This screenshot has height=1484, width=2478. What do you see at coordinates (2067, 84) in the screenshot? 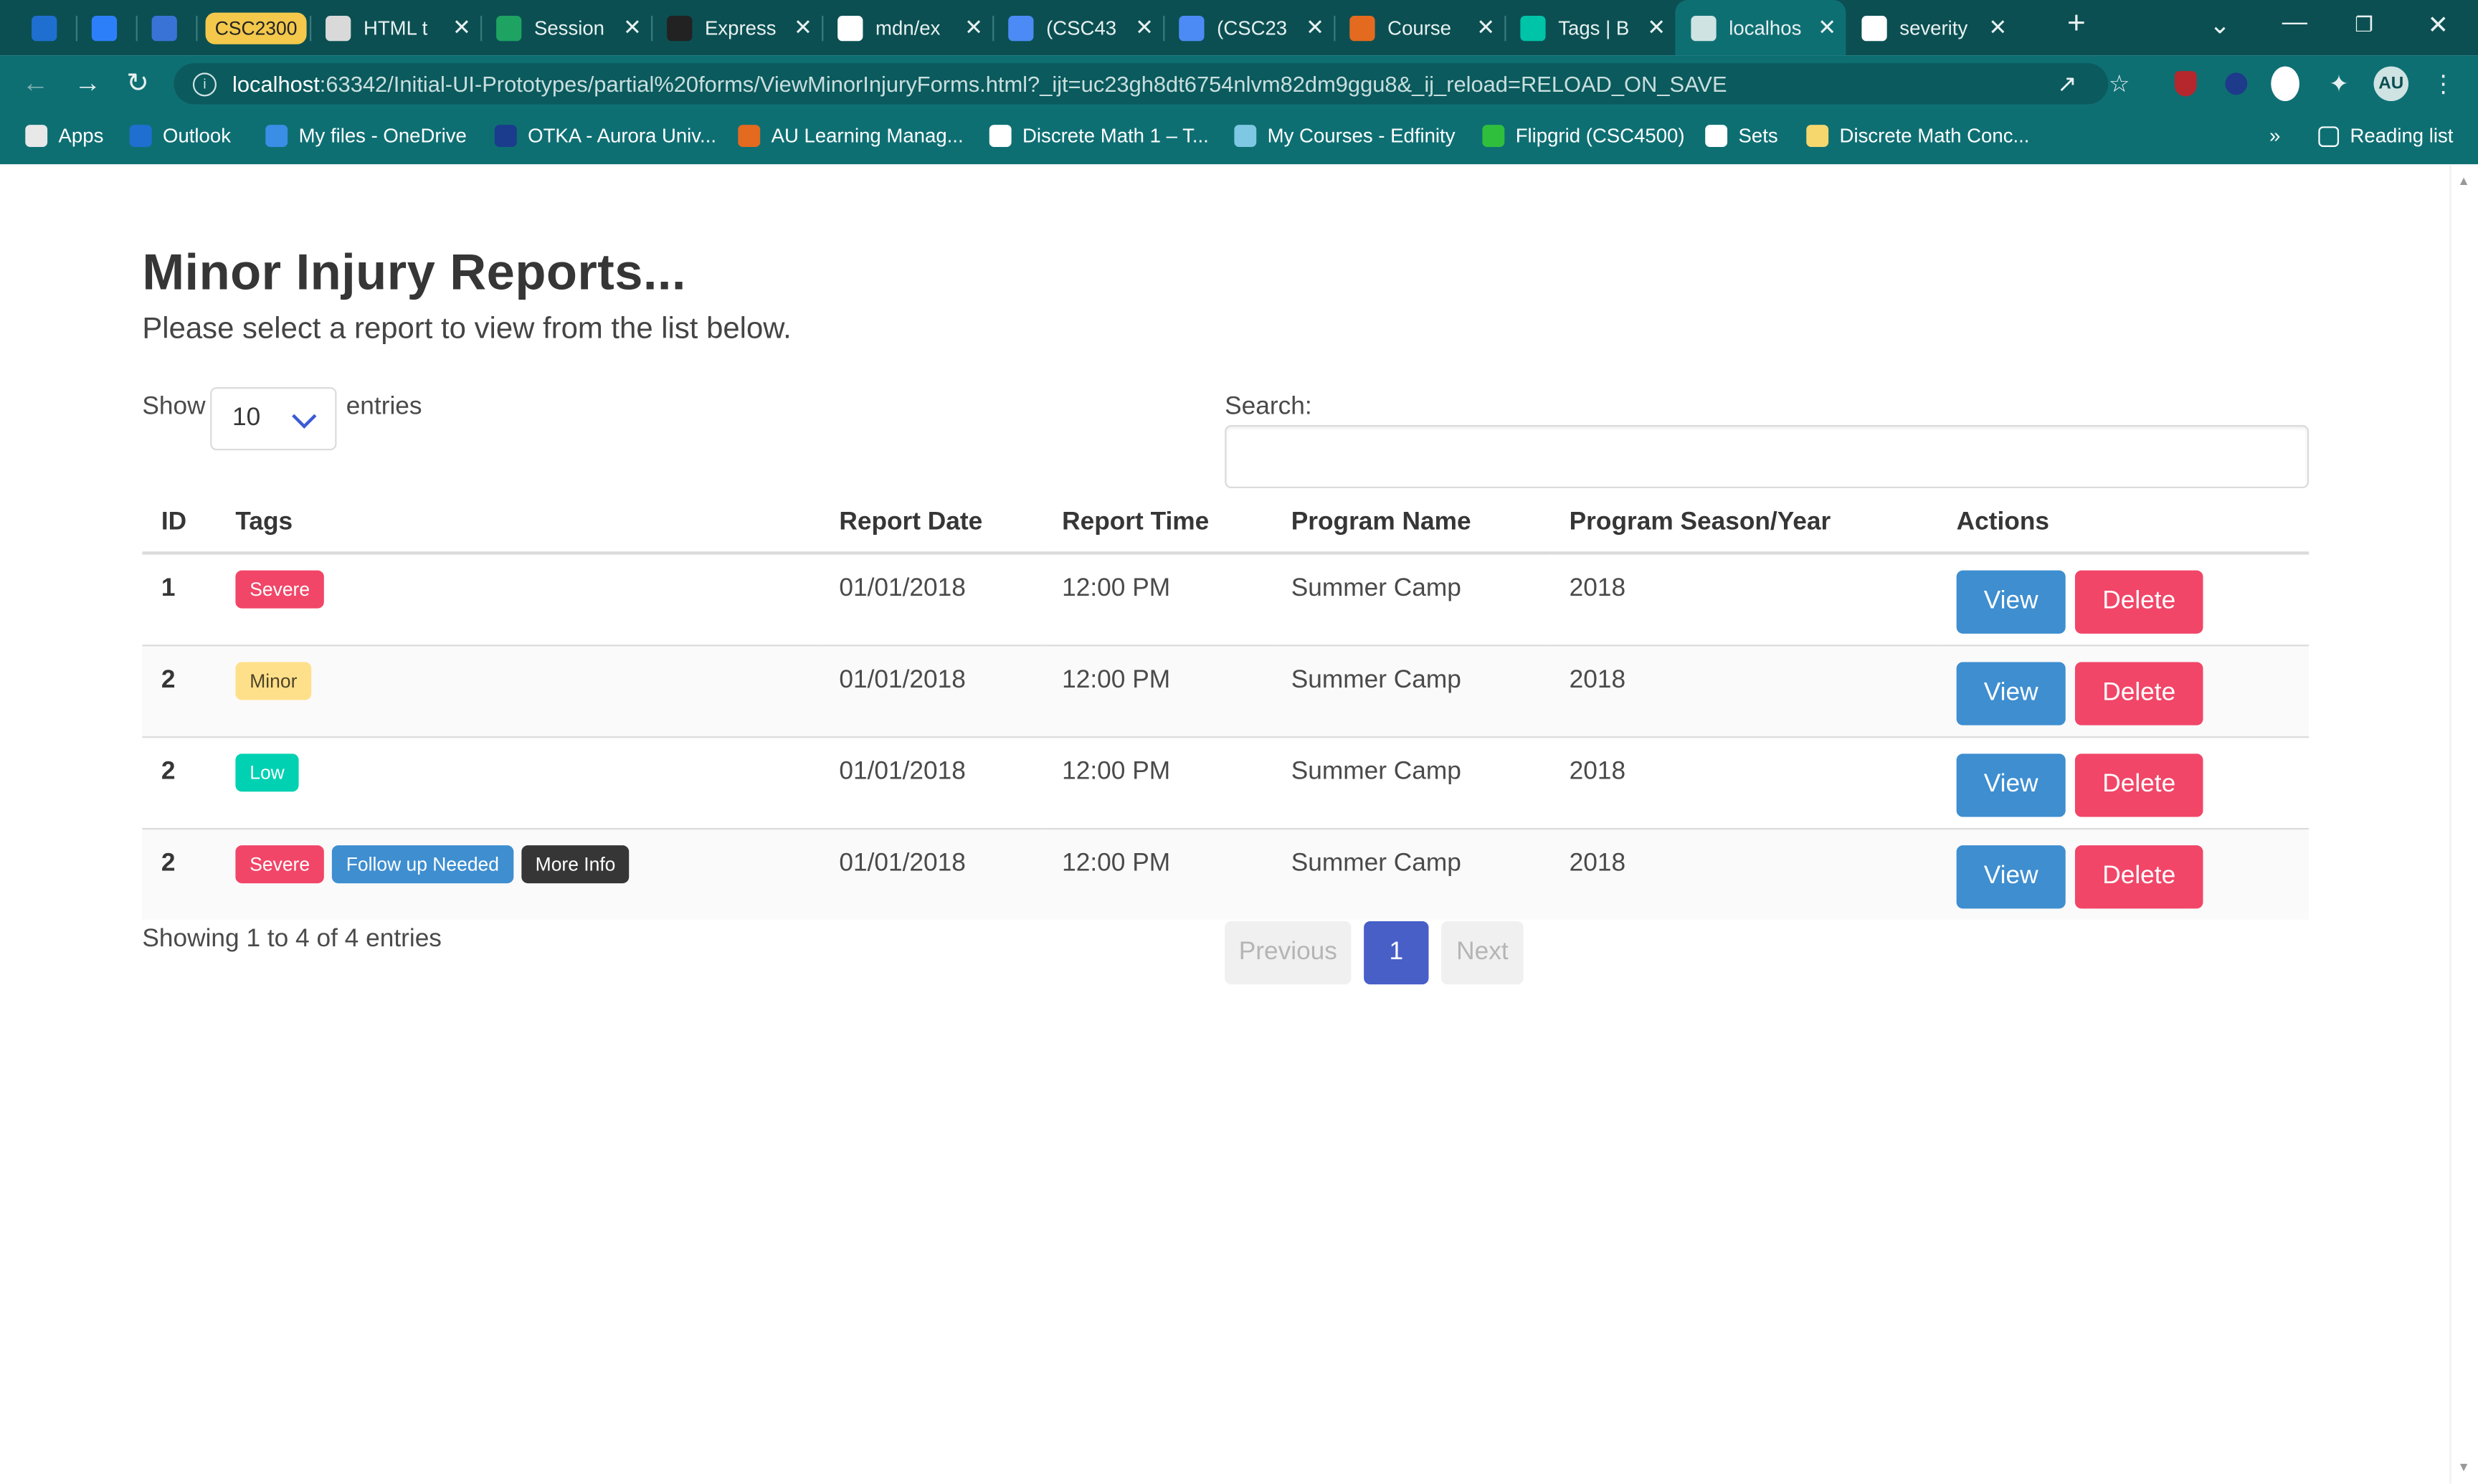
I see `share-icon: ↗` at bounding box center [2067, 84].